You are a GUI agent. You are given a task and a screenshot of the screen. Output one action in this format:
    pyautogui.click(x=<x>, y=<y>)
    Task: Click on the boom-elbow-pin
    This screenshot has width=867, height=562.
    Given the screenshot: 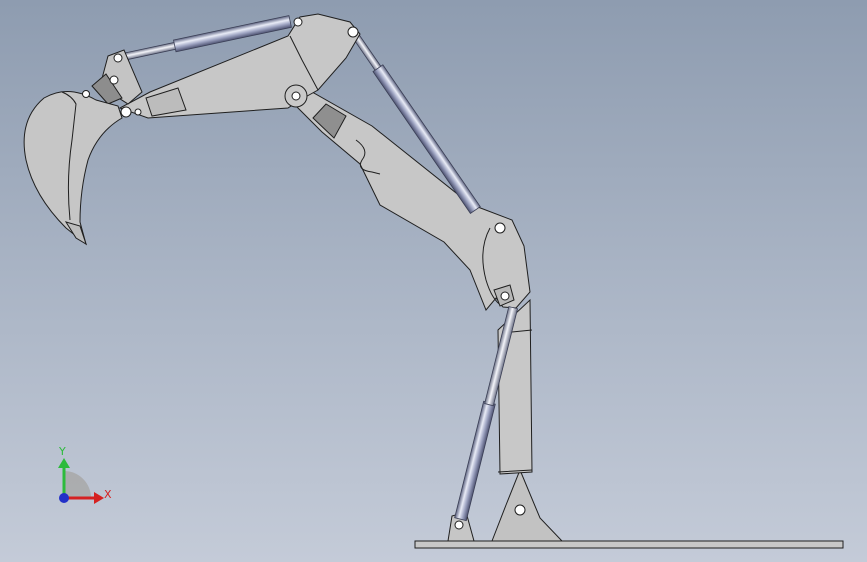 What is the action you would take?
    pyautogui.click(x=500, y=228)
    